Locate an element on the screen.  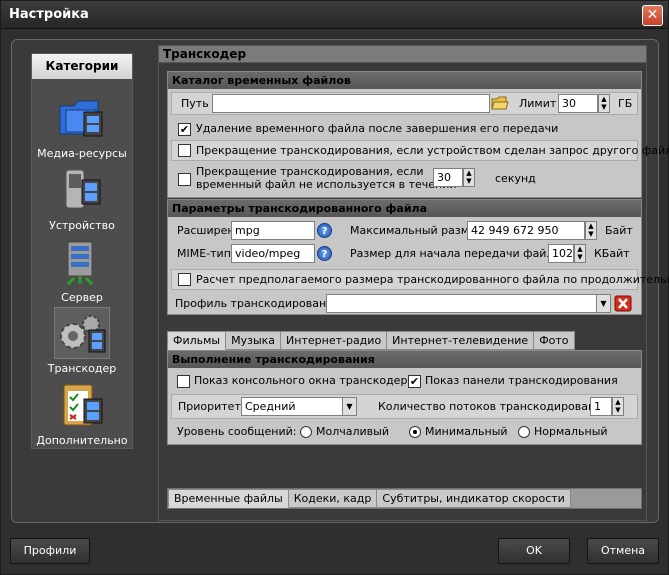
tab-internet-tv: Интернет-телевидение is located at coordinates (461, 340).